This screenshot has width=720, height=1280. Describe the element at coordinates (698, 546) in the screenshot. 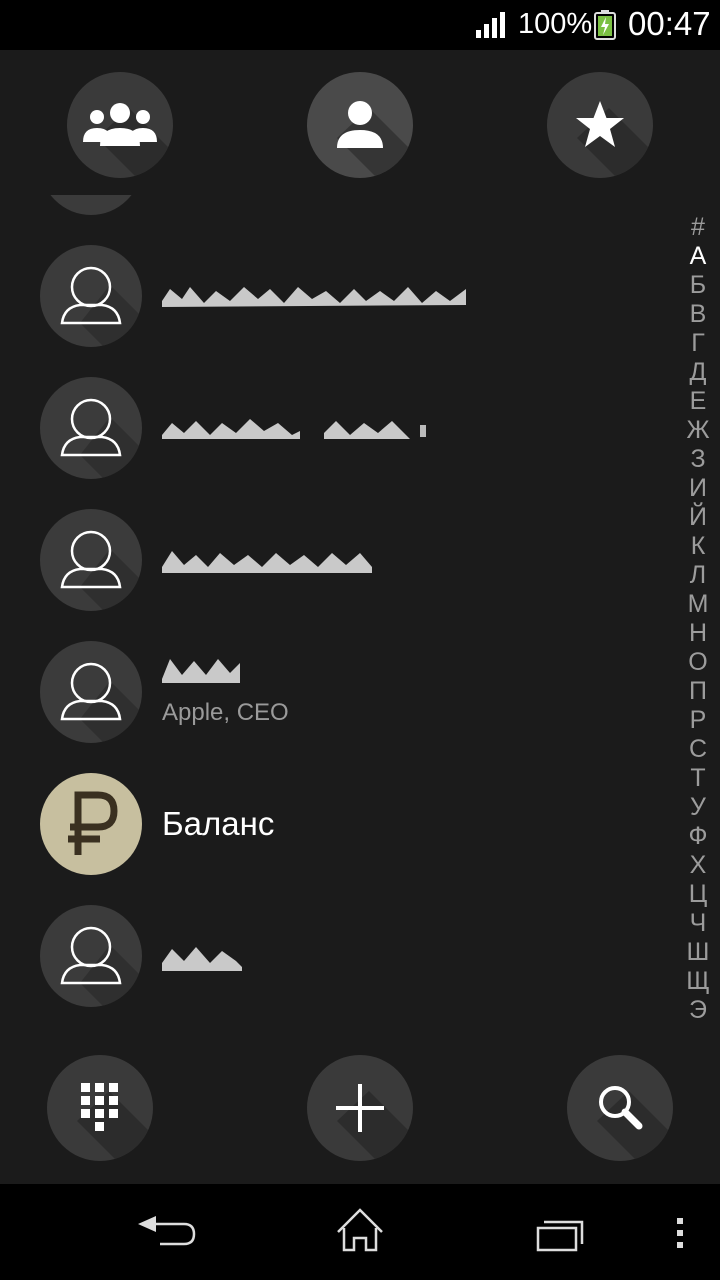

I see `index-letter: К` at that location.